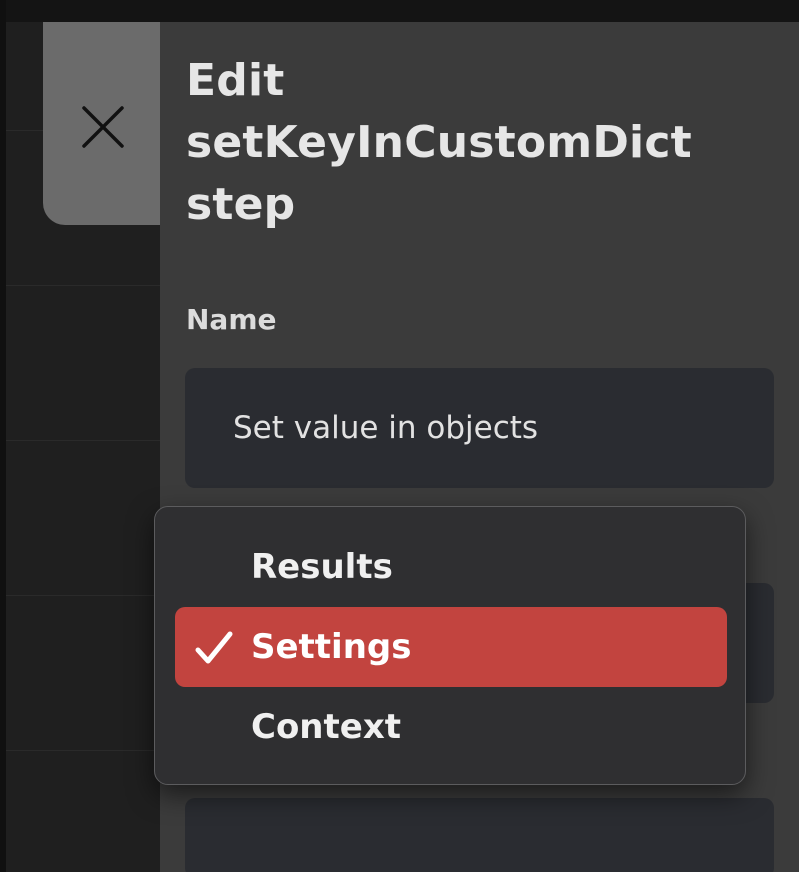 The width and height of the screenshot is (799, 872). I want to click on menu-item-context: Context, so click(451, 727).